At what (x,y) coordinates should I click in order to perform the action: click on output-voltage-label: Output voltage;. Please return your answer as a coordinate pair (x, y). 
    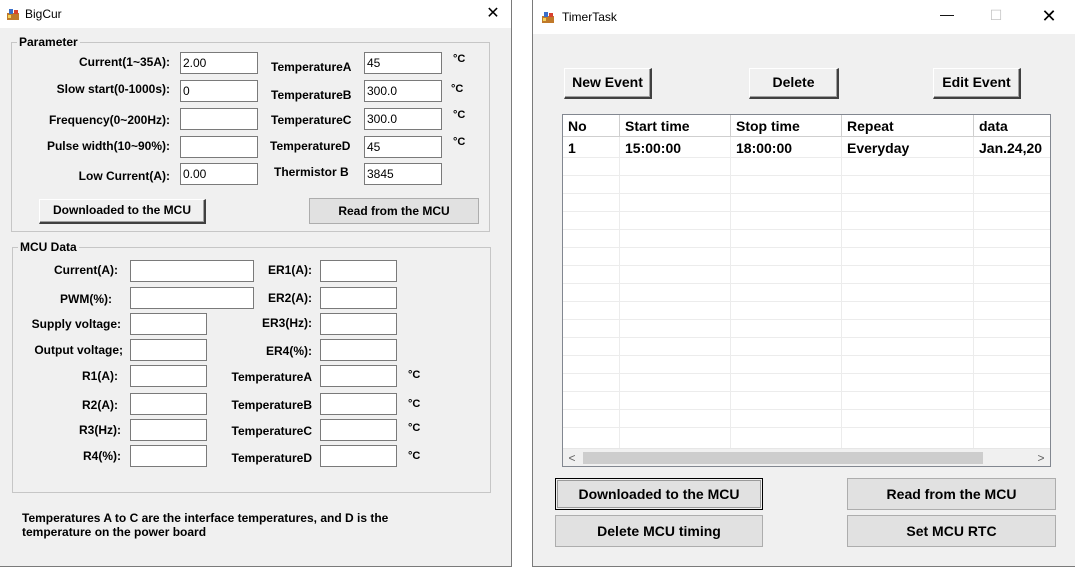
    Looking at the image, I should click on (78, 350).